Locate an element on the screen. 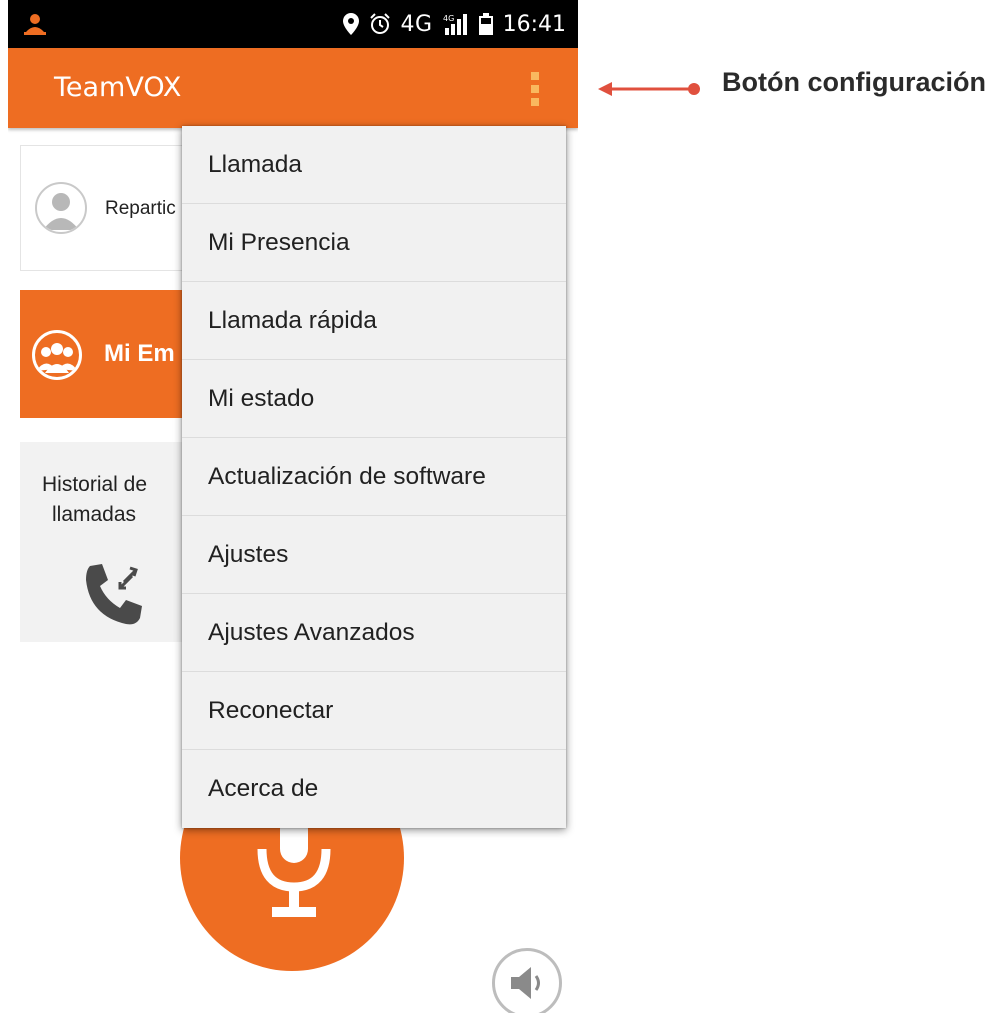 The height and width of the screenshot is (1013, 1003). team-card: Mi Em is located at coordinates (109, 354).